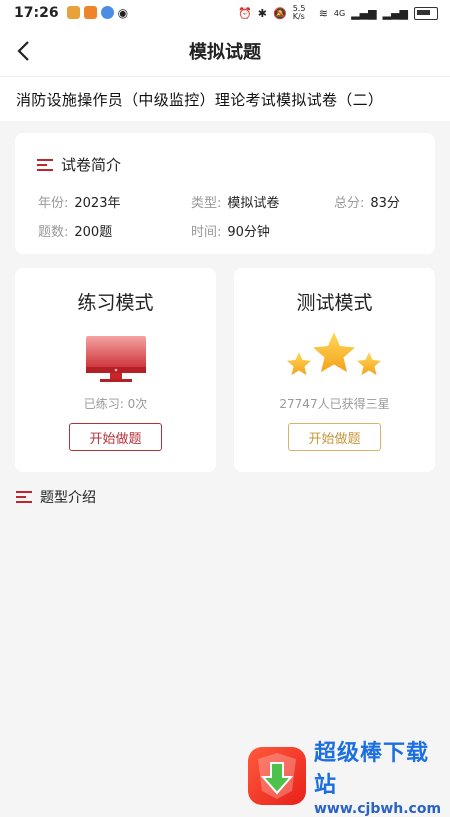 The width and height of the screenshot is (450, 817). Describe the element at coordinates (280, 13) in the screenshot. I see `mute-icon: 🔕` at that location.